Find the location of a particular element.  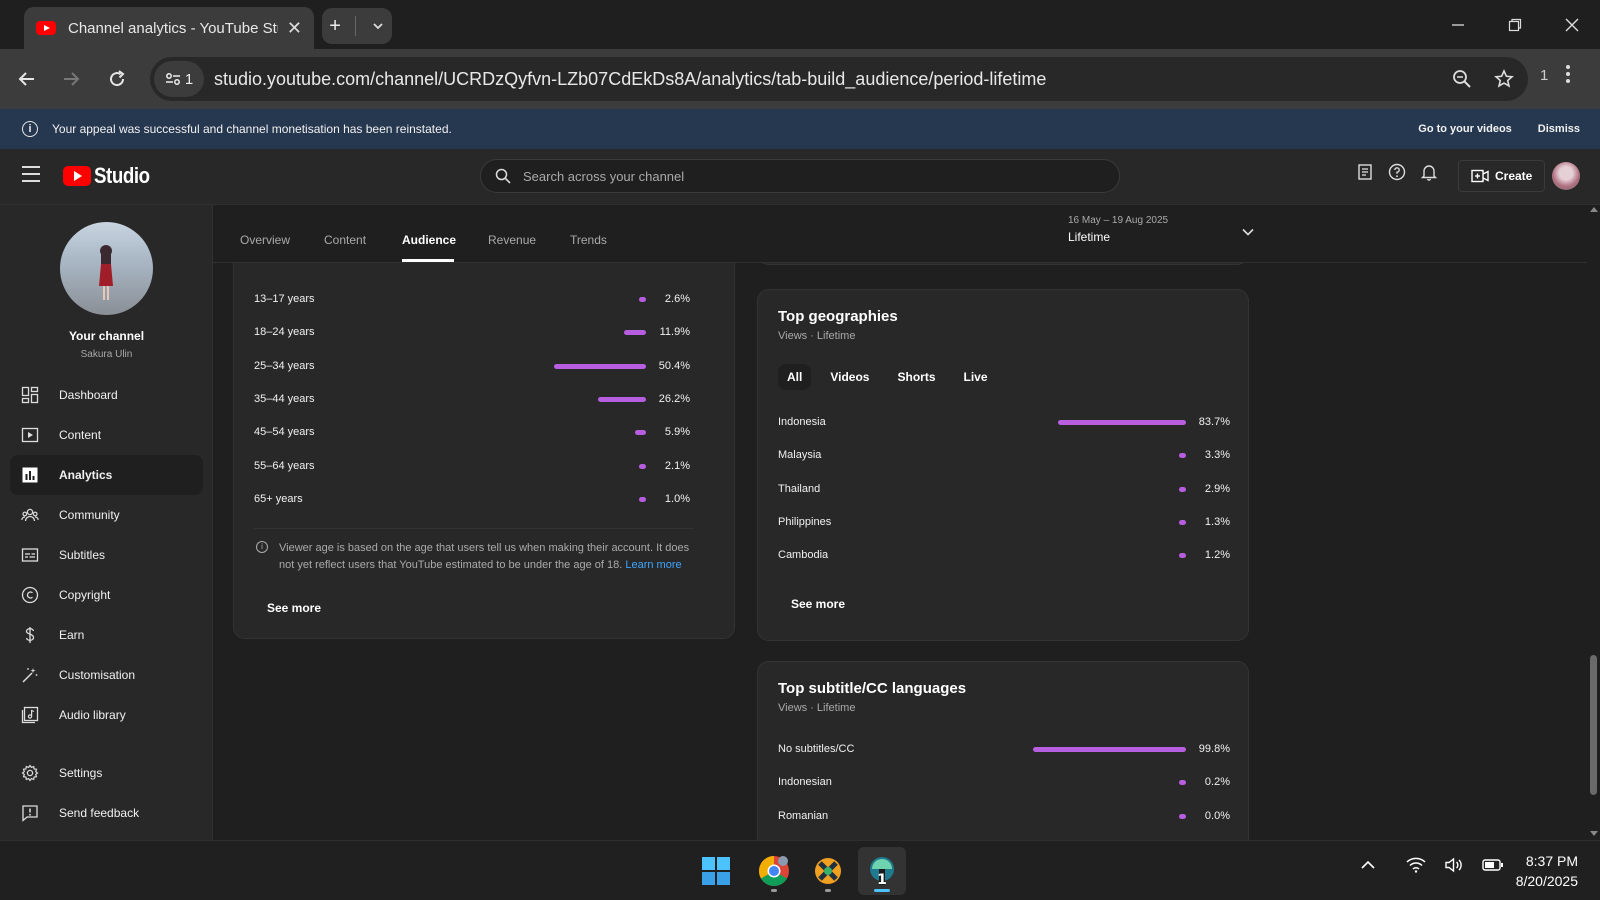

forward-arrow-icon is located at coordinates (71, 79).